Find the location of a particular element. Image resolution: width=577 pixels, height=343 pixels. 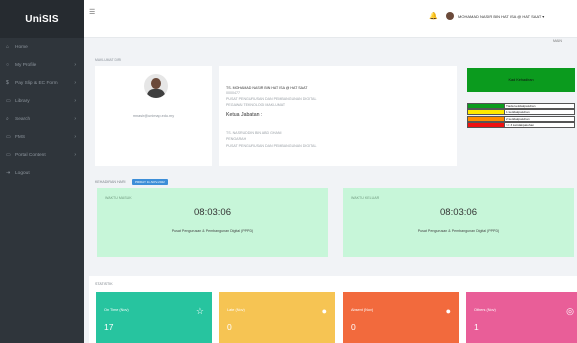

profile-id: 0000477 is located at coordinates (233, 93).